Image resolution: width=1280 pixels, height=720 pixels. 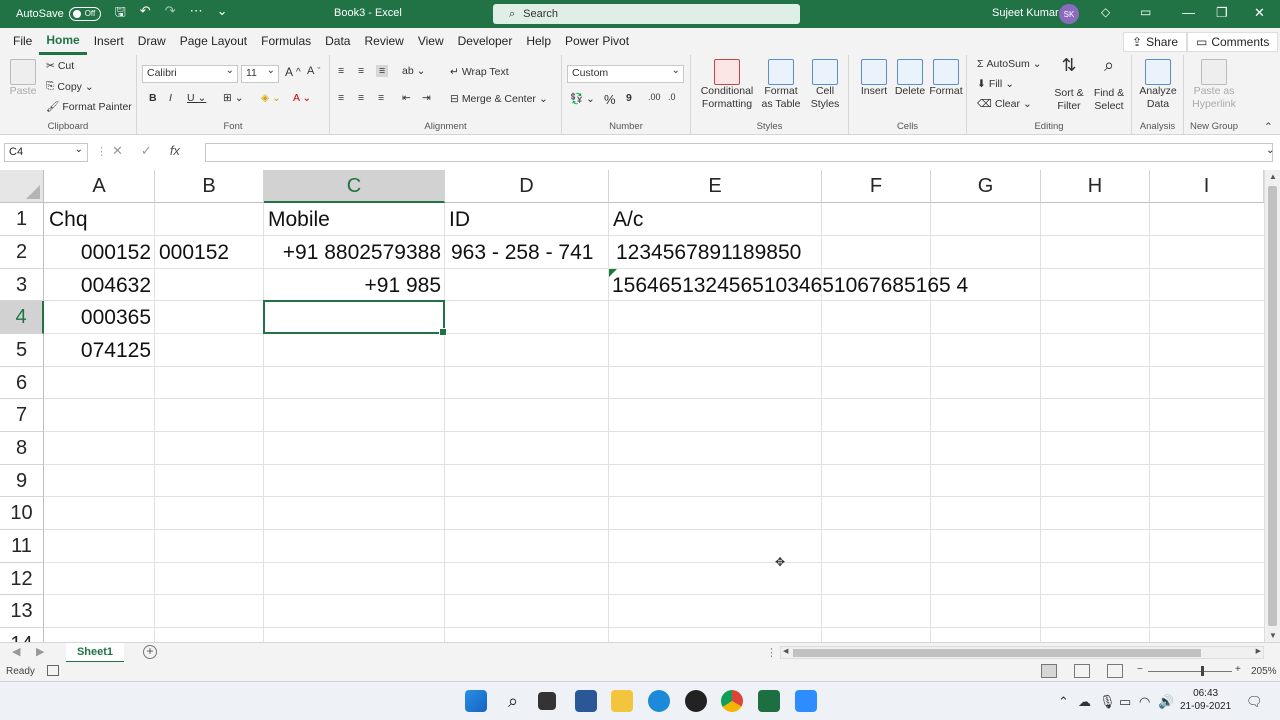 What do you see at coordinates (995, 84) in the screenshot?
I see `fill-button: ⬇ Fill ⌄` at bounding box center [995, 84].